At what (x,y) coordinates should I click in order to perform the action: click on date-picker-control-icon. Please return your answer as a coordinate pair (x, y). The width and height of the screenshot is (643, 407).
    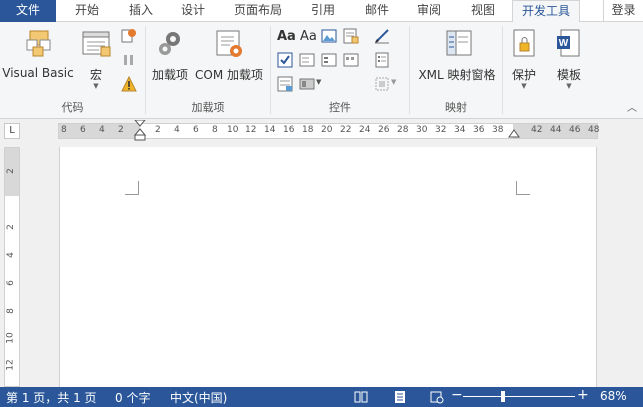
    Looking at the image, I should click on (351, 60).